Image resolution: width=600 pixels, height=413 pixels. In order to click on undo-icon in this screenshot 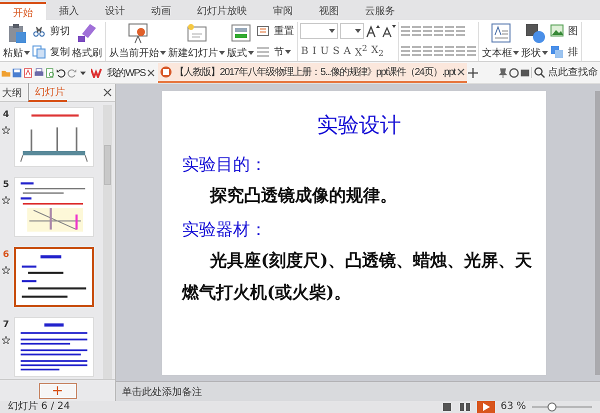, I will do `click(61, 73)`.